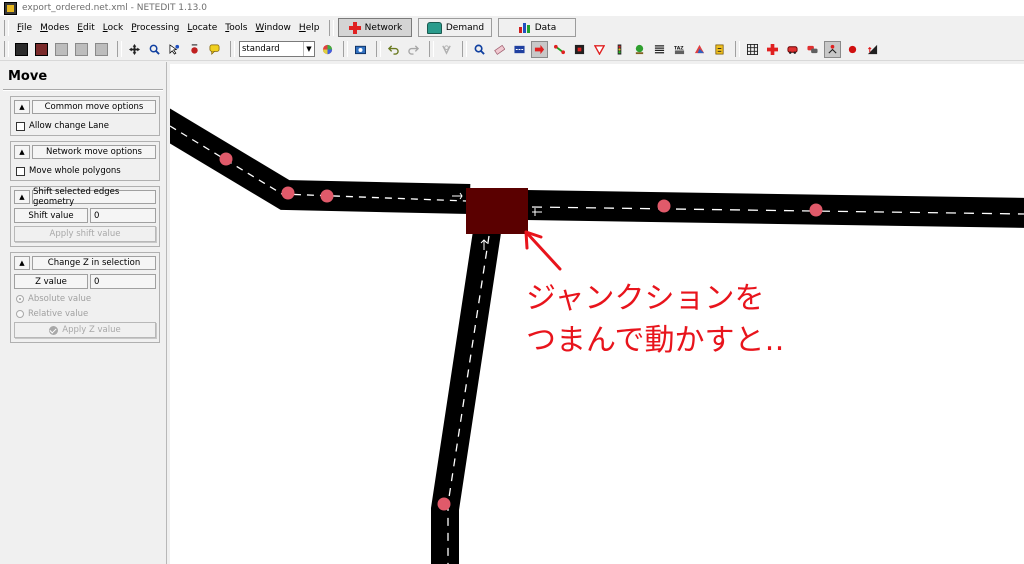 The height and width of the screenshot is (564, 1024). What do you see at coordinates (699, 49) in the screenshot?
I see `shape-mode-icon` at bounding box center [699, 49].